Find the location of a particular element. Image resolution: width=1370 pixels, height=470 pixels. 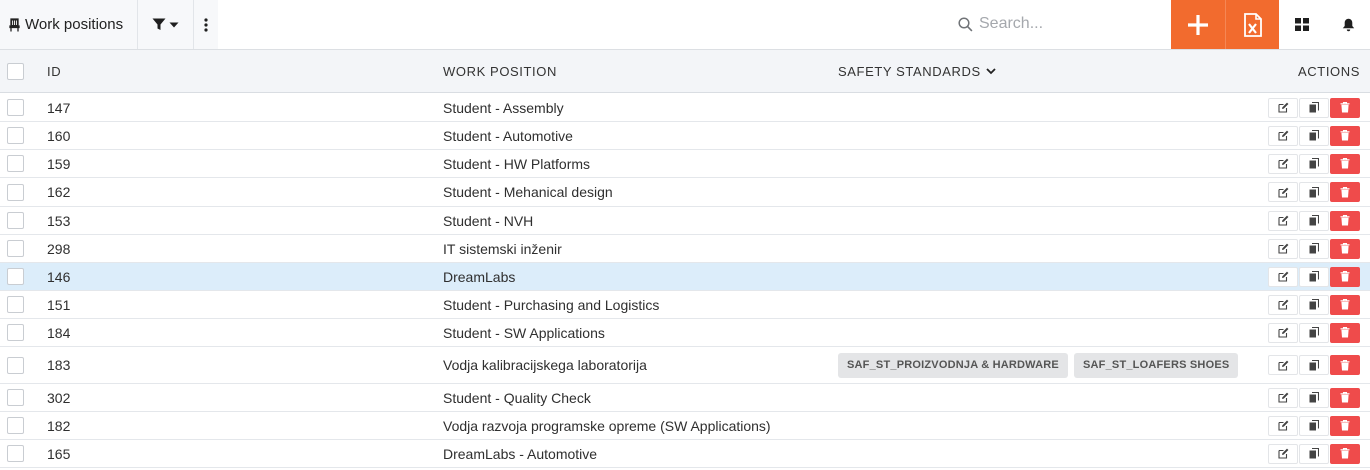

filter-button is located at coordinates (166, 24).